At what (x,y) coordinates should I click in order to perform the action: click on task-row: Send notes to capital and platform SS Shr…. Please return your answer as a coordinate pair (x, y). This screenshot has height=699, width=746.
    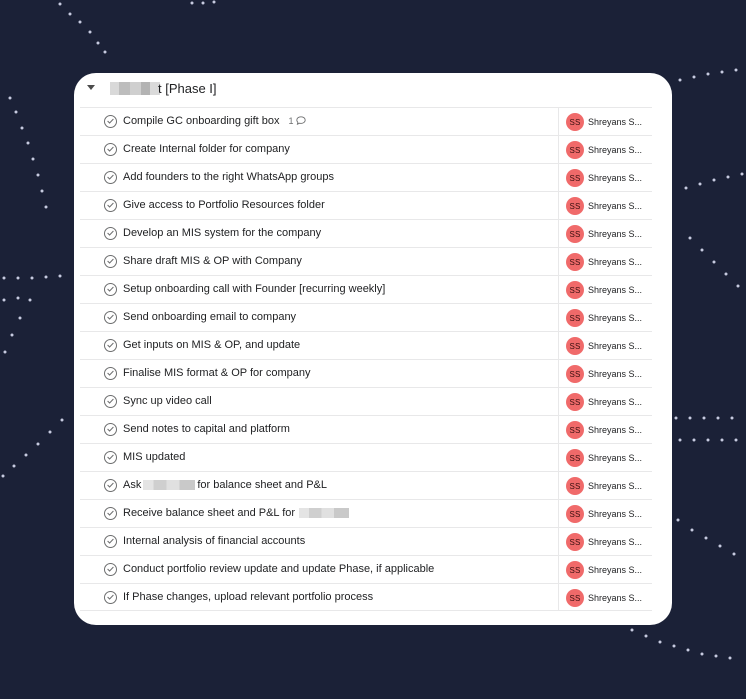
    Looking at the image, I should click on (366, 429).